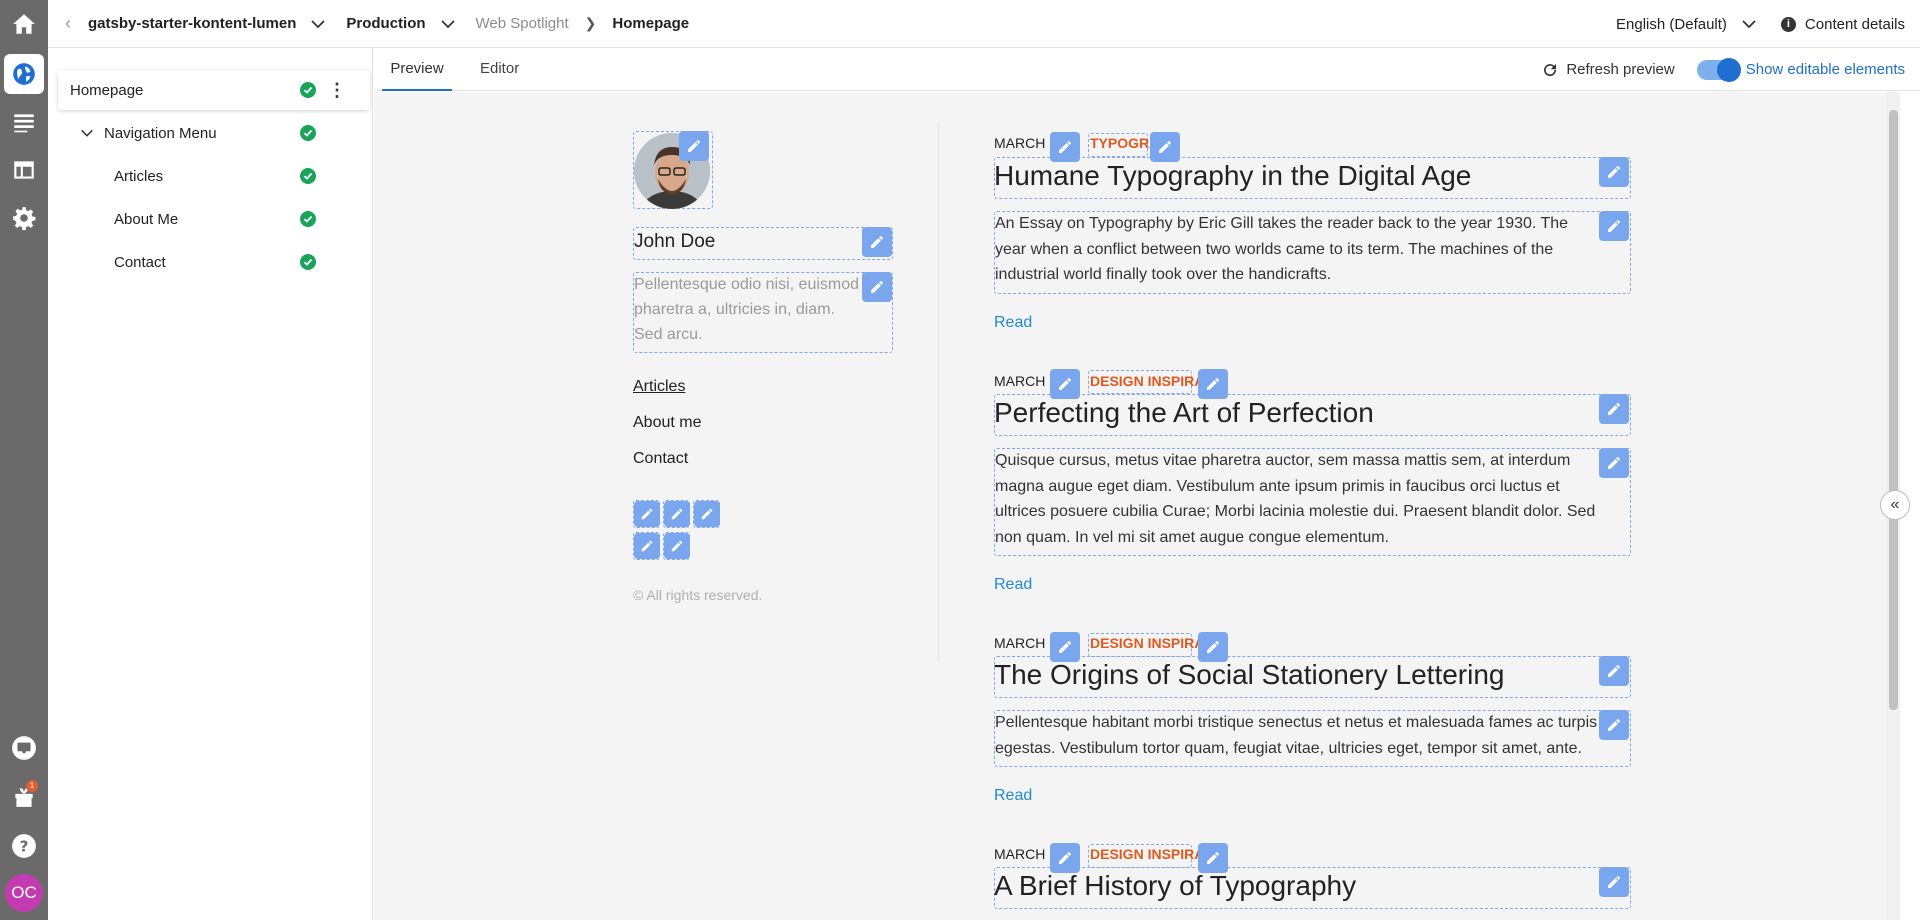  What do you see at coordinates (214, 262) in the screenshot?
I see `tree-item-contact: Contact` at bounding box center [214, 262].